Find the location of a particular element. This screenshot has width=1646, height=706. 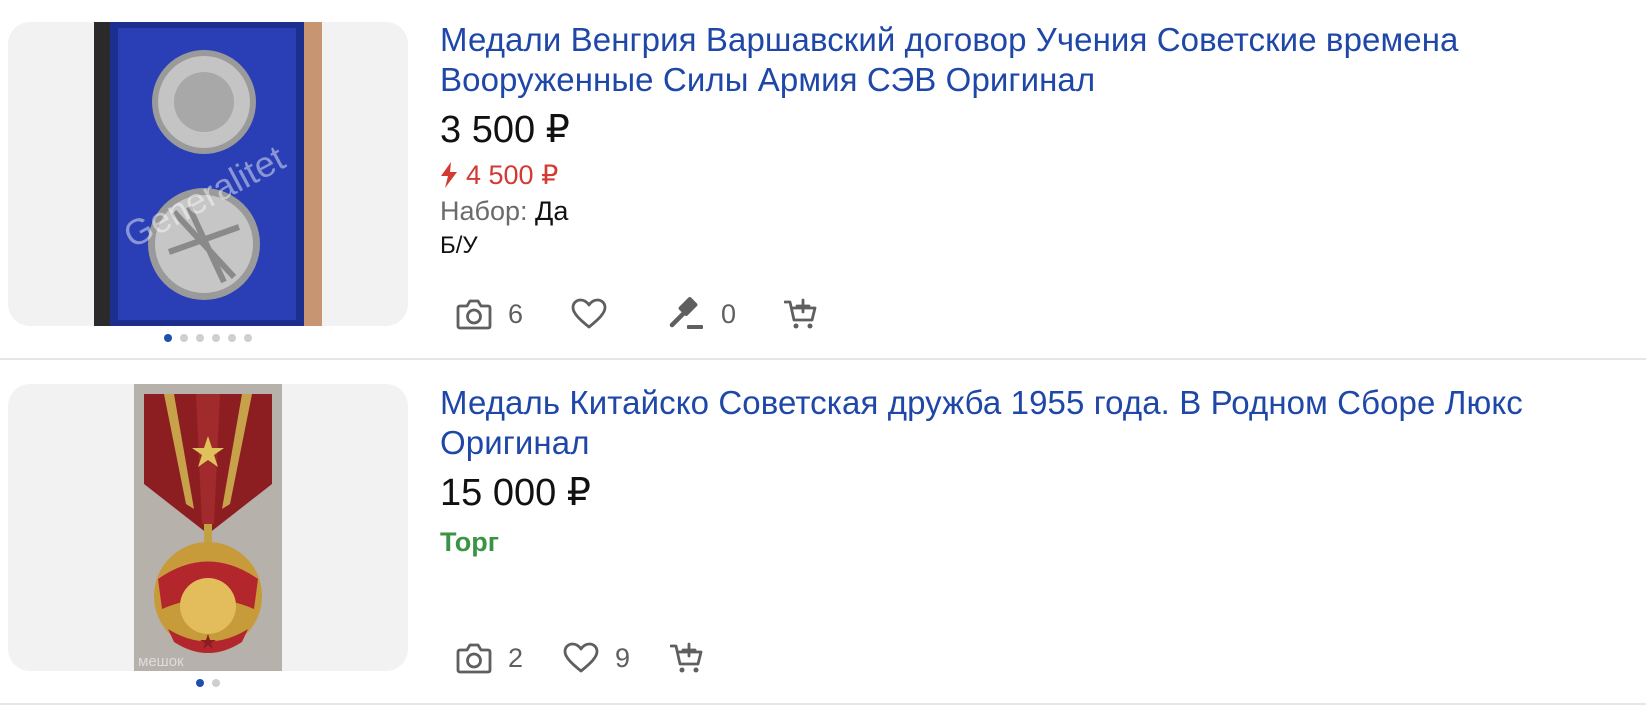

lightning-icon is located at coordinates (449, 175).